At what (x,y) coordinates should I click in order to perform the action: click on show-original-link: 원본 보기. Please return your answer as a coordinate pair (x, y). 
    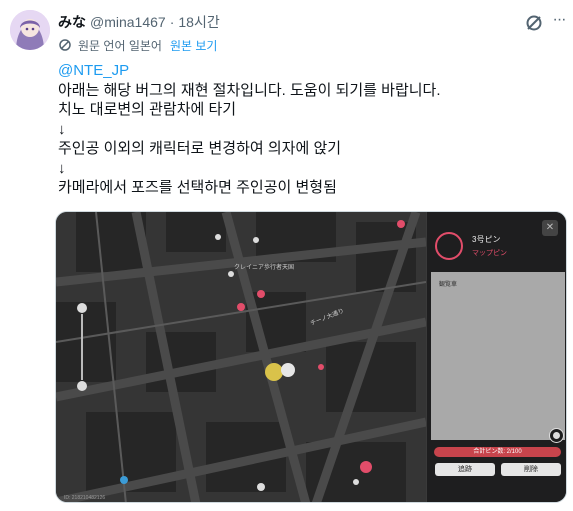
    Looking at the image, I should click on (194, 45).